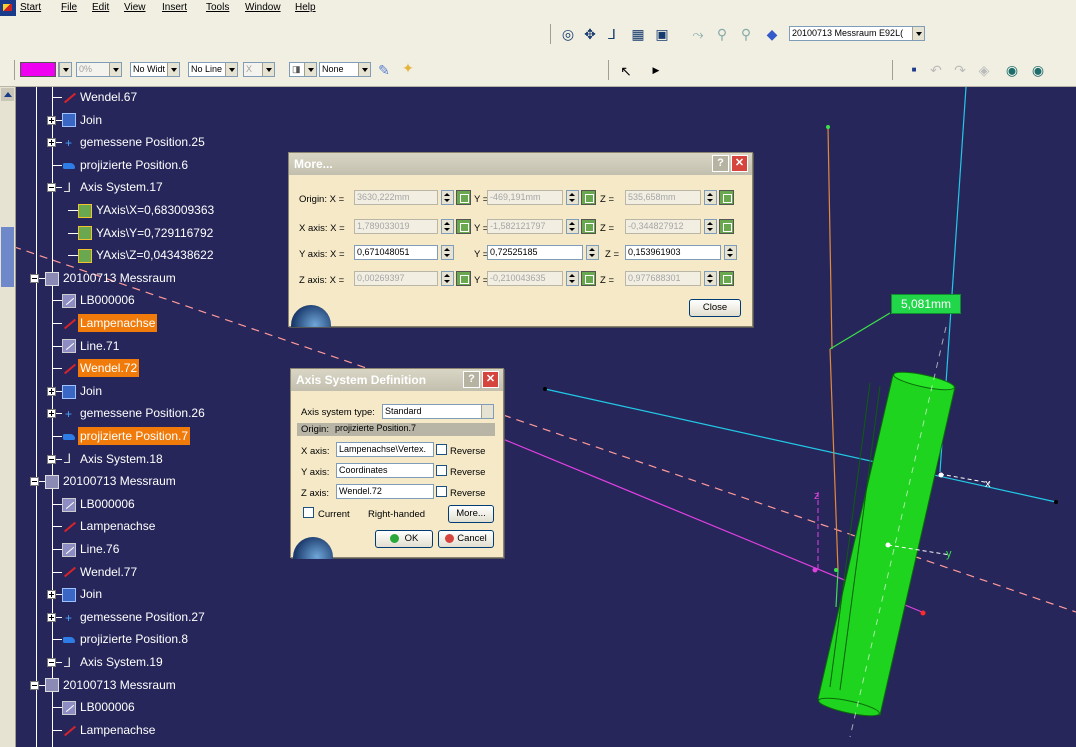  I want to click on tree-item: gemessene Position.26, so click(134, 413).